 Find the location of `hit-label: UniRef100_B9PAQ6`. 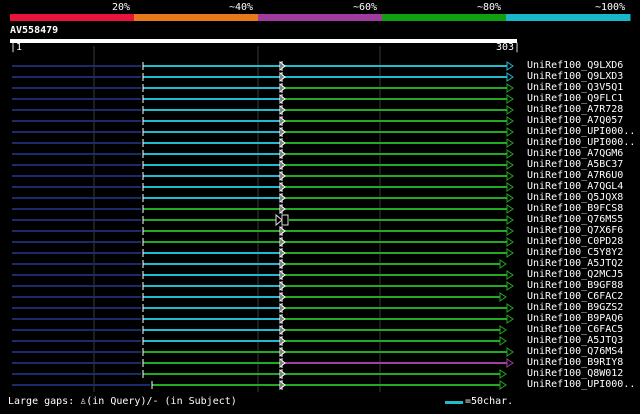

hit-label: UniRef100_B9PAQ6 is located at coordinates (583, 318).